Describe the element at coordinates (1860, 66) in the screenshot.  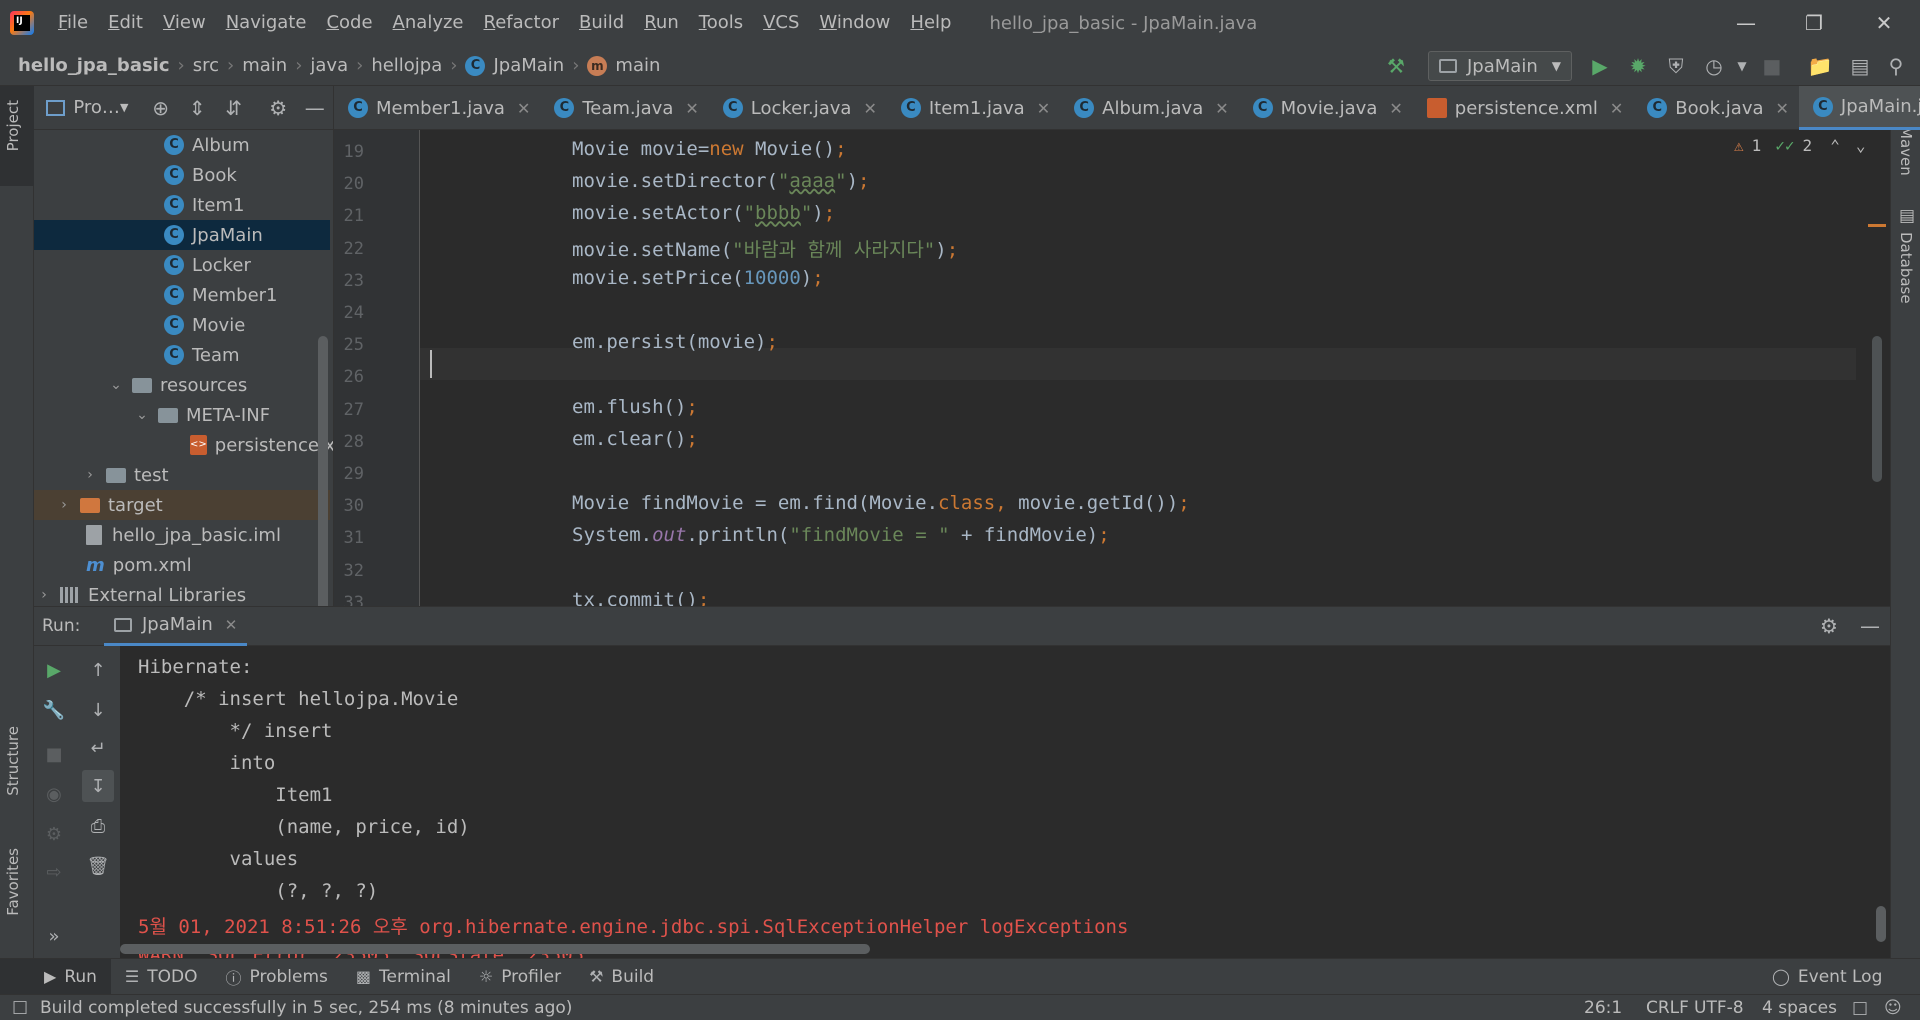
I see `run-anything-icon: ▤` at that location.